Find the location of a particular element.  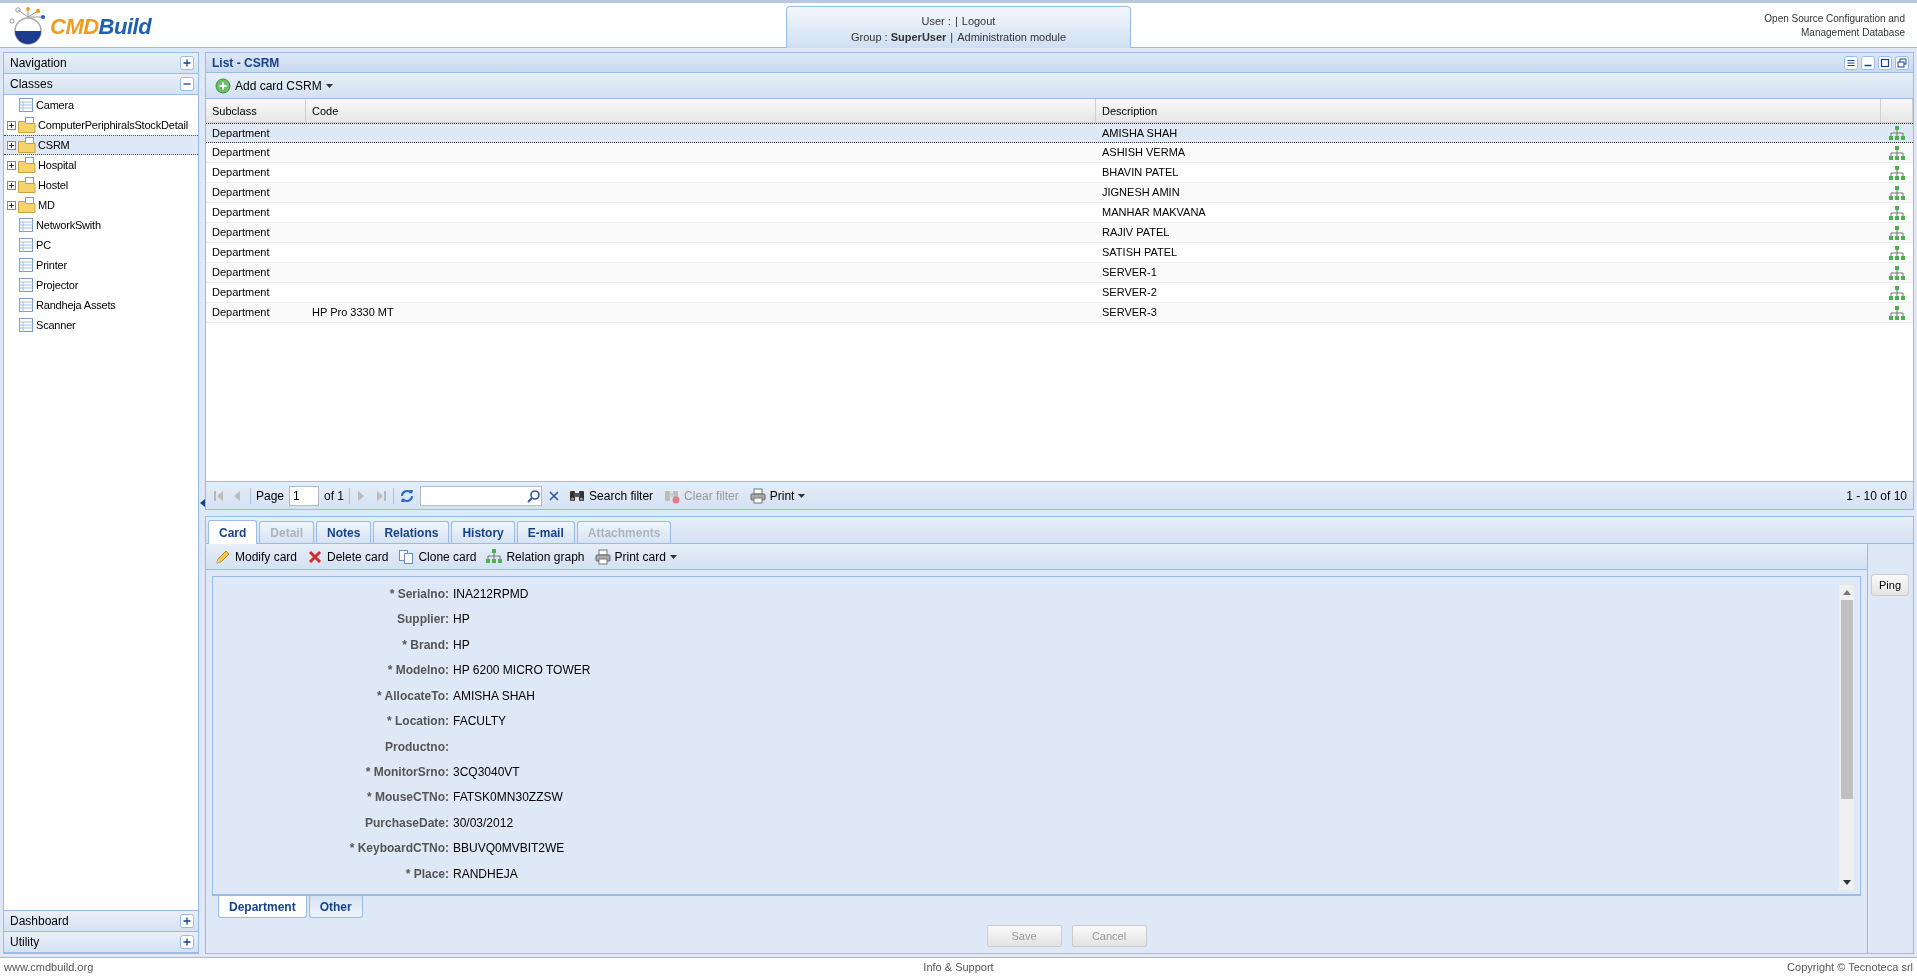

field-value: INA212RPMD is located at coordinates (491, 594).